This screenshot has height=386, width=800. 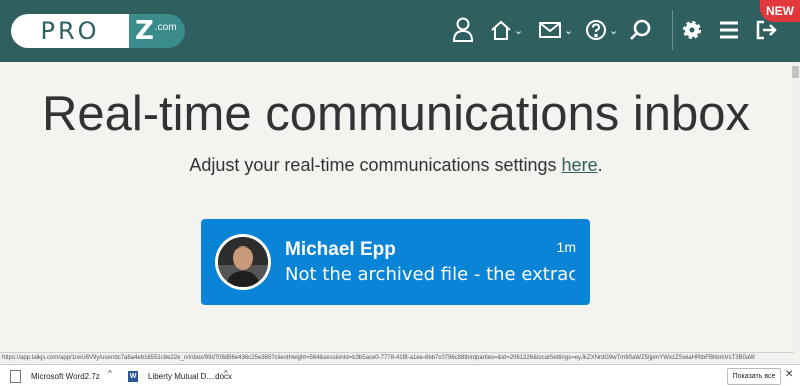 What do you see at coordinates (396, 114) in the screenshot?
I see `page-title: Real-time communications inbox` at bounding box center [396, 114].